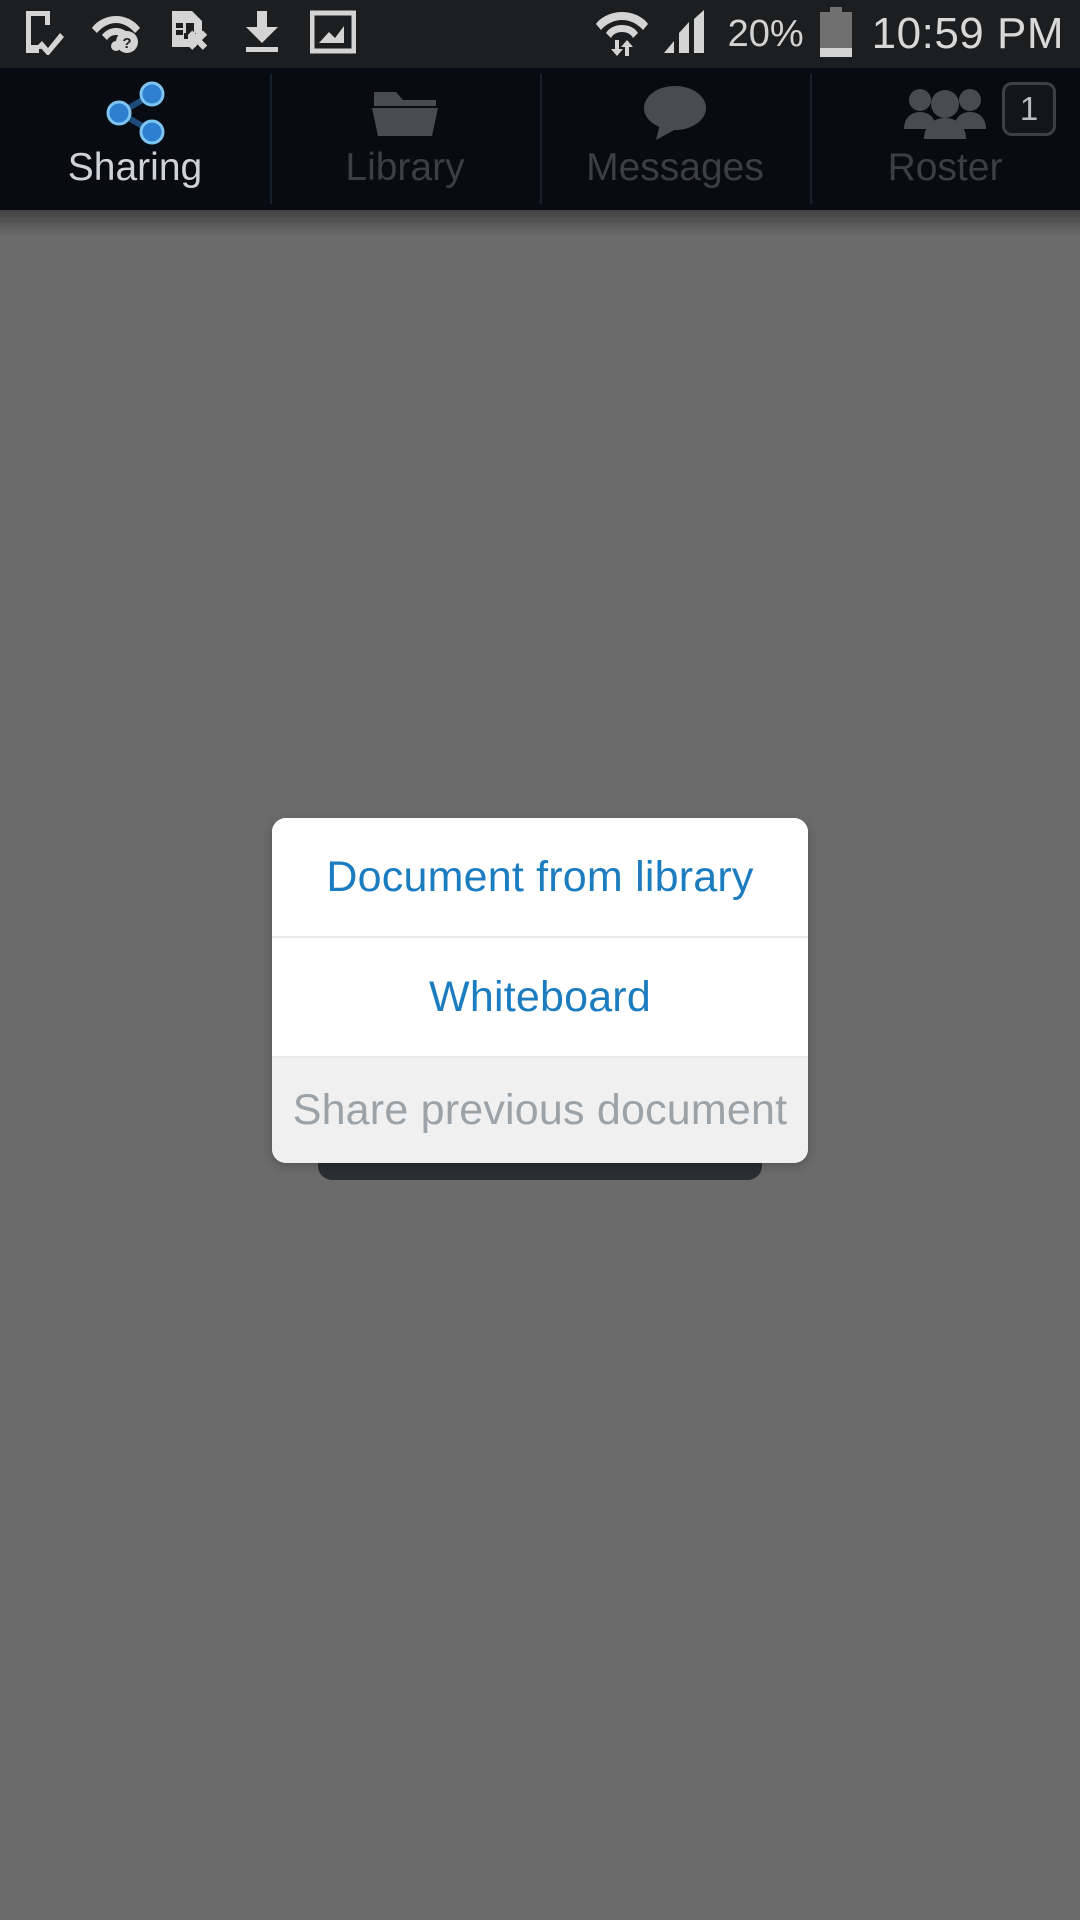 This screenshot has width=1080, height=1920. What do you see at coordinates (135, 167) in the screenshot?
I see `tab-label-sharing: Sharing` at bounding box center [135, 167].